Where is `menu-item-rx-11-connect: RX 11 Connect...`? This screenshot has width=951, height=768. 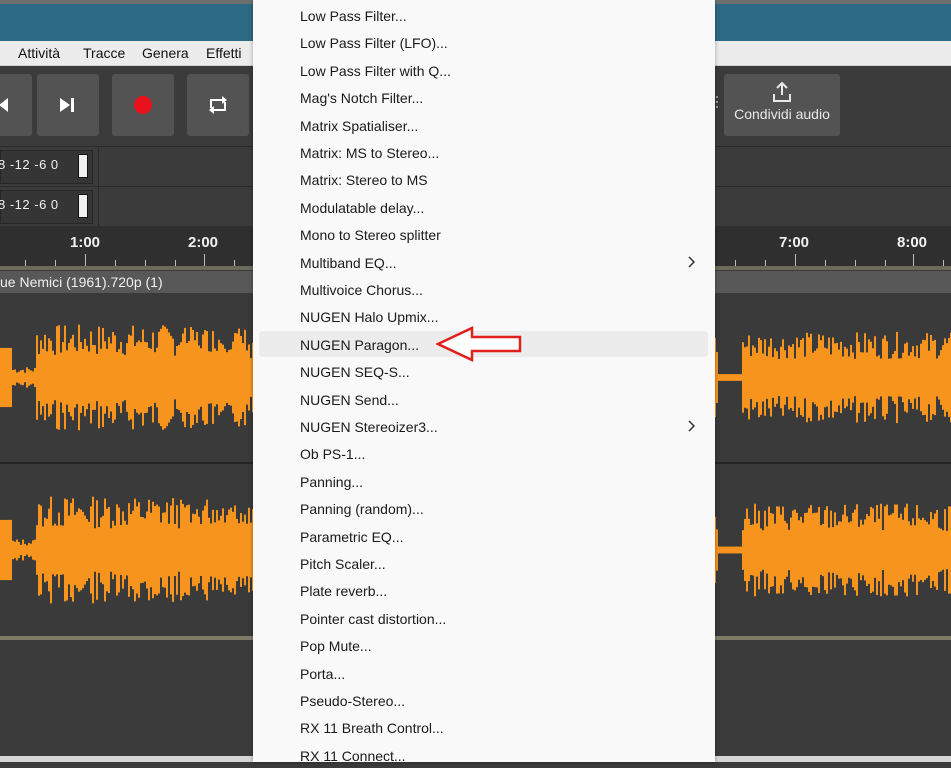 menu-item-rx-11-connect: RX 11 Connect... is located at coordinates (483, 755).